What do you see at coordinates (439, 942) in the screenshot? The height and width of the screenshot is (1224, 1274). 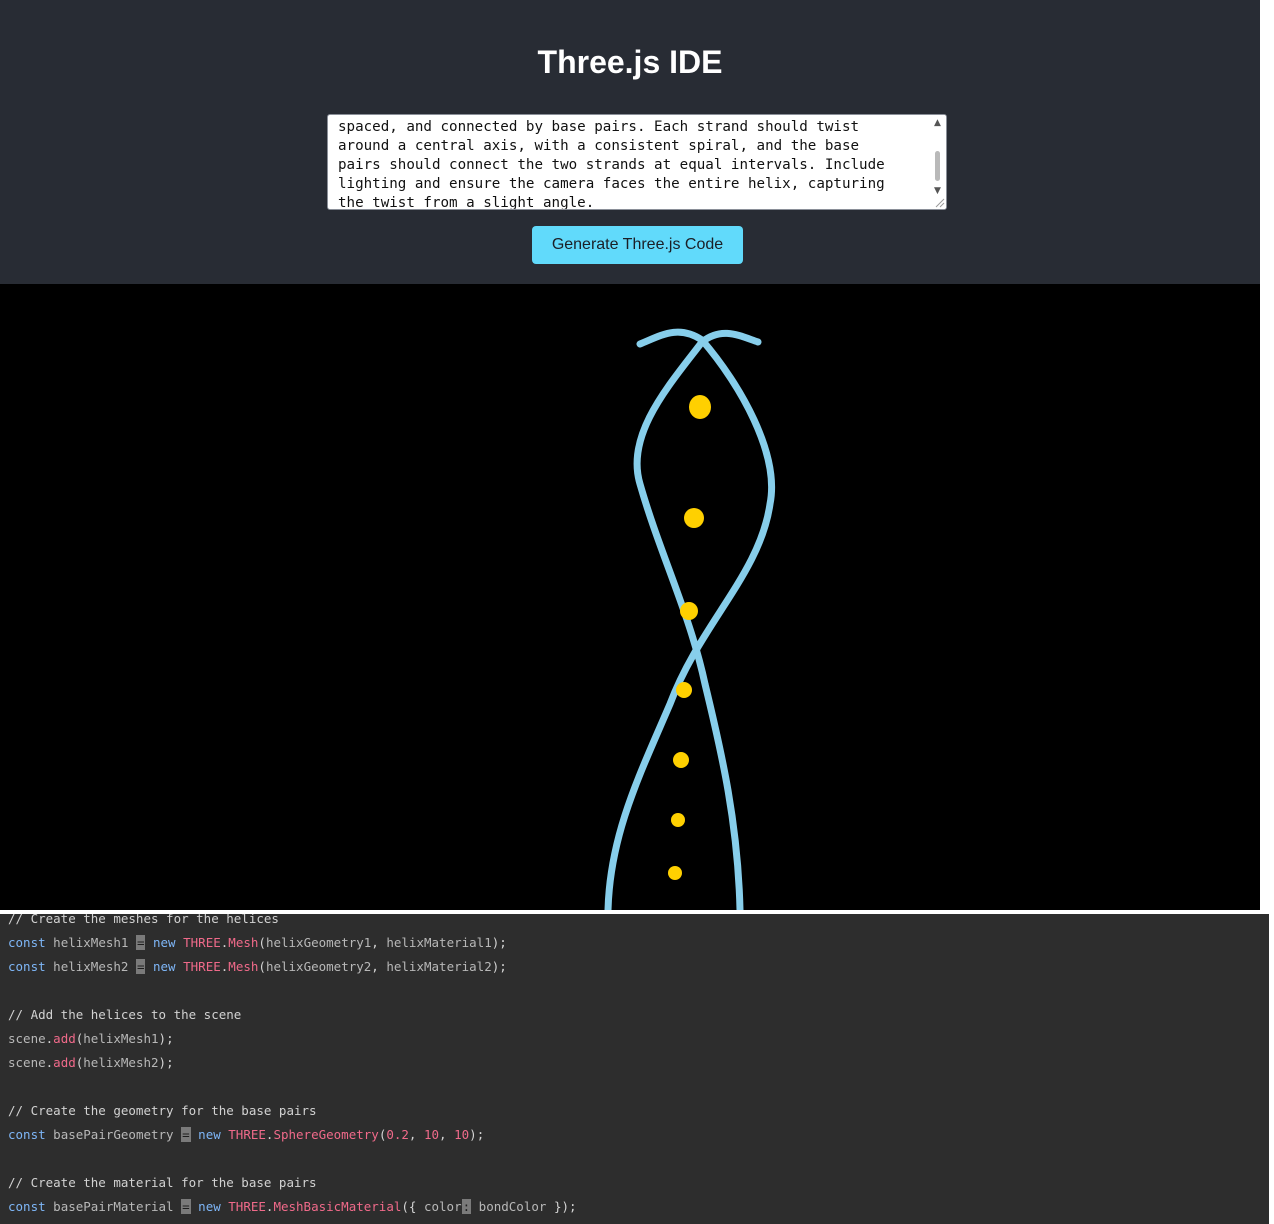 I see `code-token: helixMaterial1` at bounding box center [439, 942].